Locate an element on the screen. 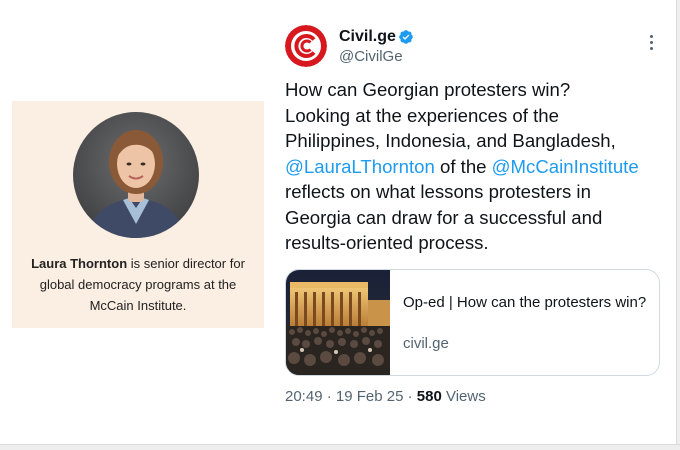 The height and width of the screenshot is (450, 680). display-name: Civil.ge is located at coordinates (367, 37).